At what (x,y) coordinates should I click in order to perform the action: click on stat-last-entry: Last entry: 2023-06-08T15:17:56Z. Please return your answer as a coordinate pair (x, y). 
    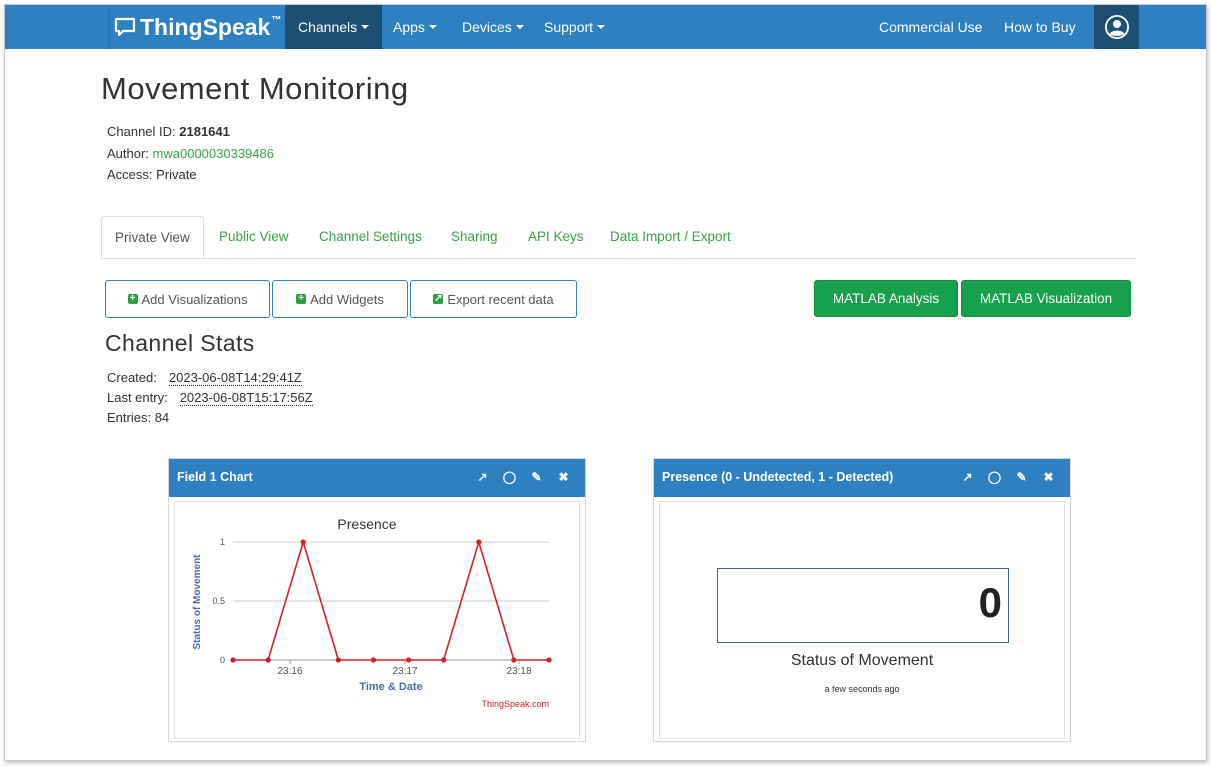
    Looking at the image, I should click on (210, 398).